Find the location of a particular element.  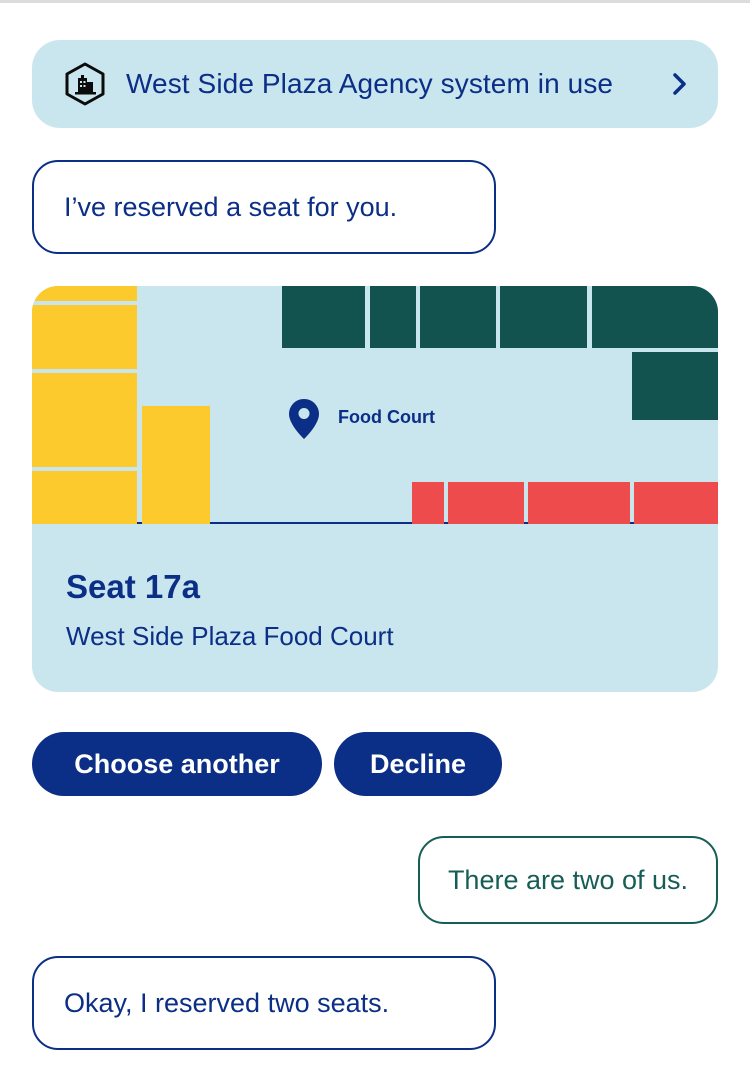

agency-banner: West Side Plaza Agency system in use is located at coordinates (375, 84).